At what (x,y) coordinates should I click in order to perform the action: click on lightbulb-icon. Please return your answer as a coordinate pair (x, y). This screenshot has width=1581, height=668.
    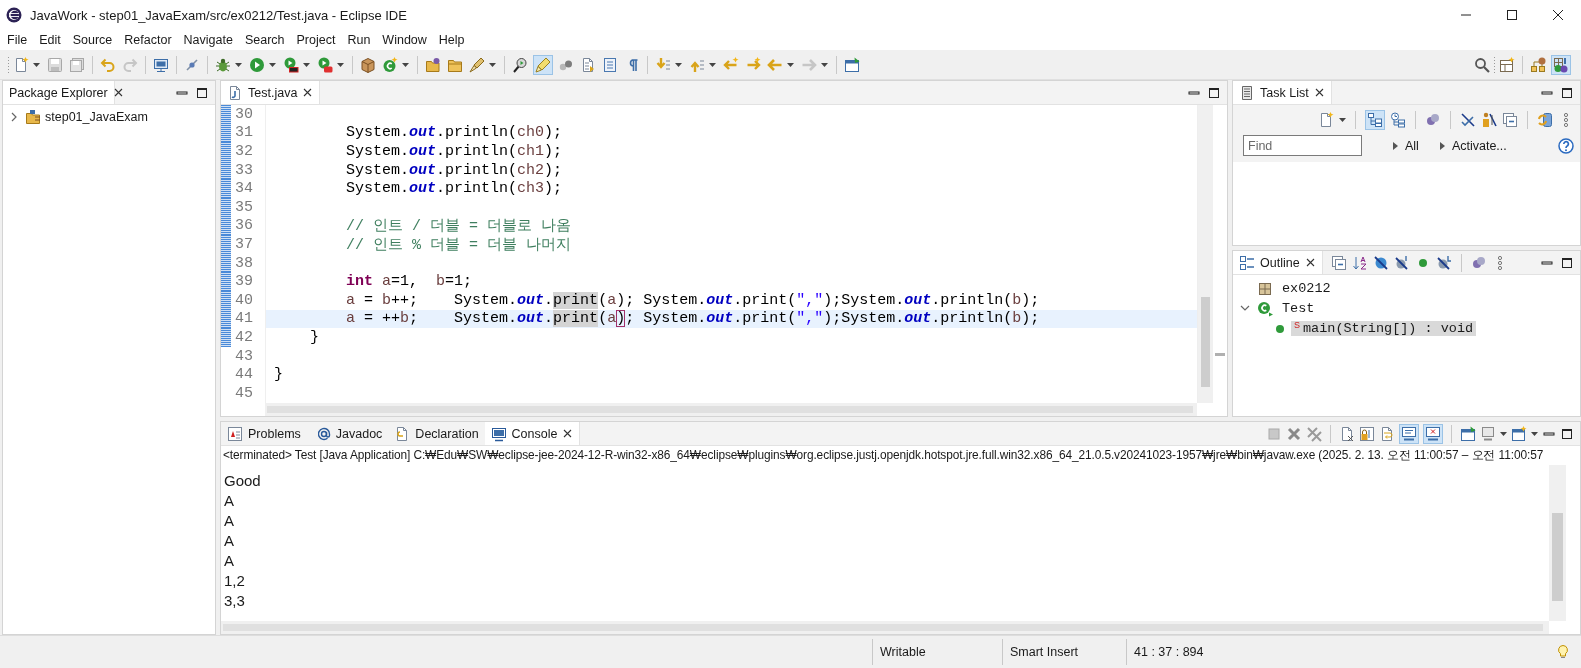
    Looking at the image, I should click on (1563, 652).